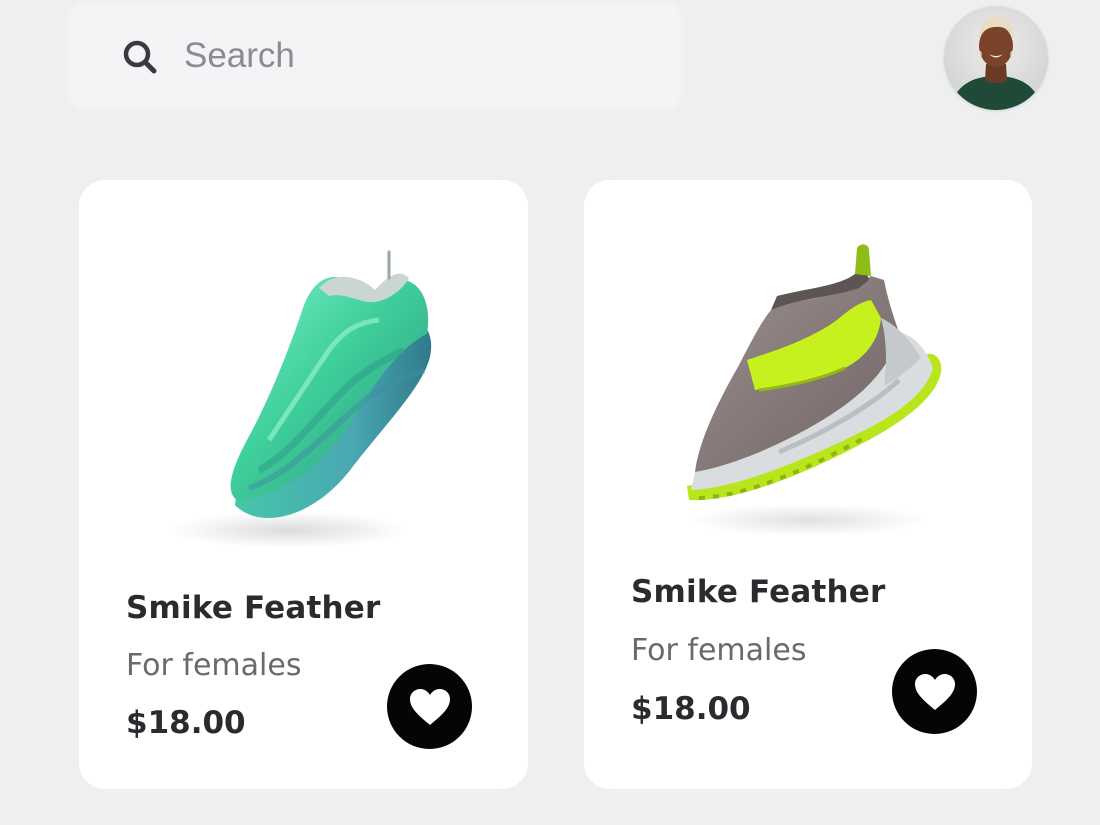 The image size is (1100, 825). Describe the element at coordinates (996, 58) in the screenshot. I see `avatar` at that location.